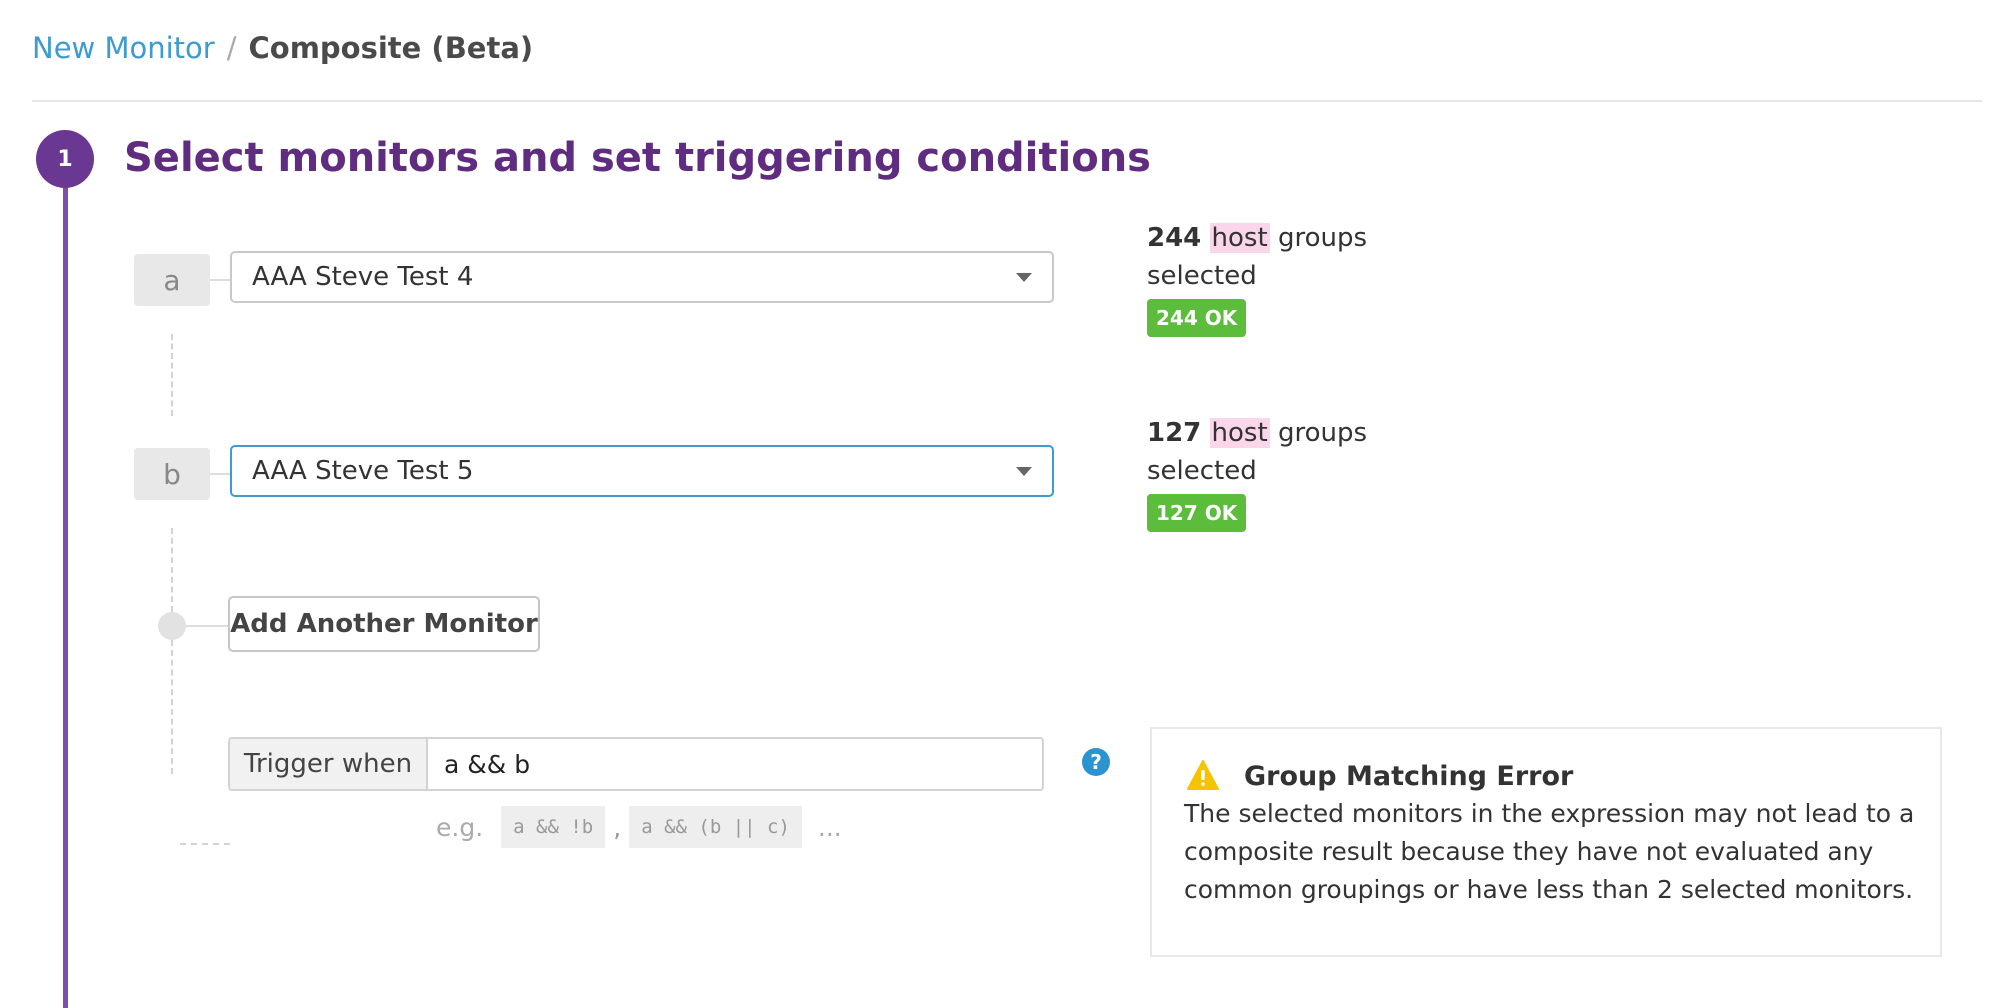  What do you see at coordinates (207, 626) in the screenshot?
I see `add-monitor-connector` at bounding box center [207, 626].